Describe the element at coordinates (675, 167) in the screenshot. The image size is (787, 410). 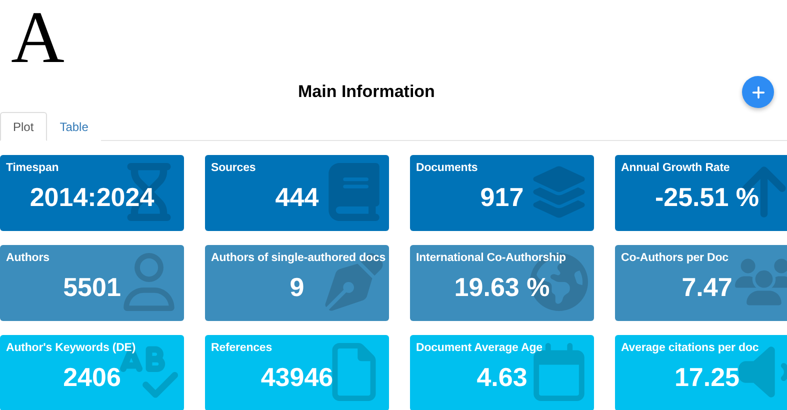
I see `stat-label: Annual Growth Rate` at that location.